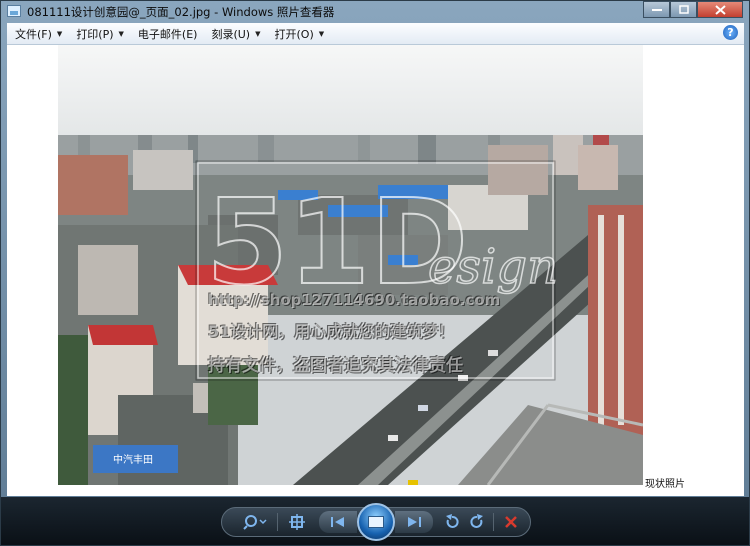 The image size is (750, 546). What do you see at coordinates (33, 34) in the screenshot?
I see `menu-file-label: 文件(F)` at bounding box center [33, 34].